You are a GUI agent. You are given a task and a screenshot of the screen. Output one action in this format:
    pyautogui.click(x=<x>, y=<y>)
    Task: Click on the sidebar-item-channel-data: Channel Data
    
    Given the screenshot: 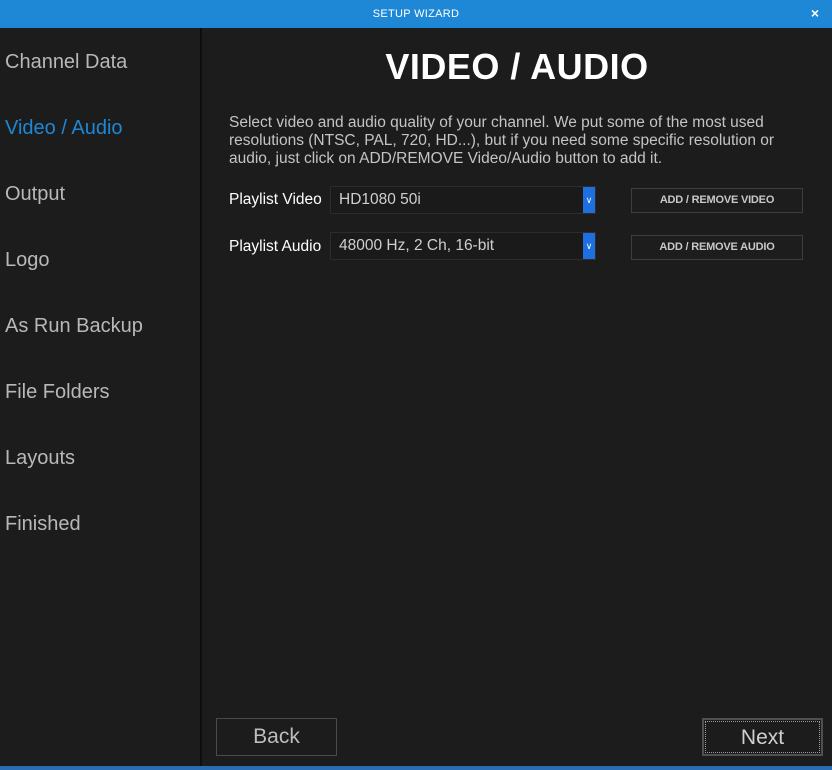 What is the action you would take?
    pyautogui.click(x=66, y=62)
    